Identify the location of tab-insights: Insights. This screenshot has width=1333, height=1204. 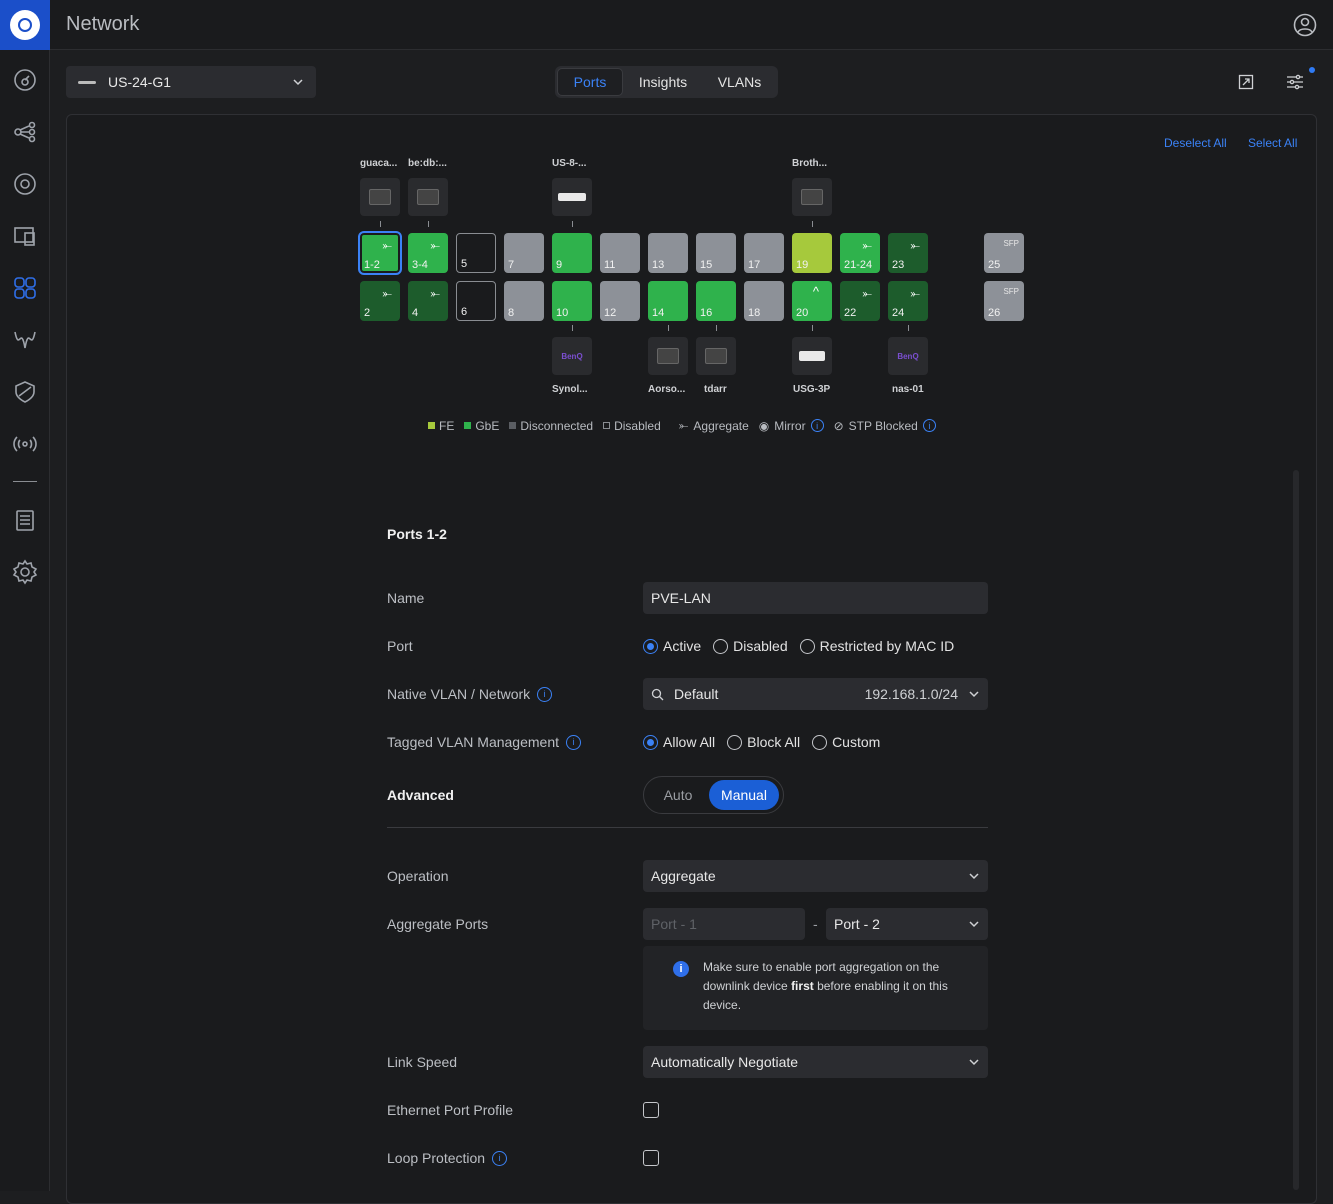
(663, 82).